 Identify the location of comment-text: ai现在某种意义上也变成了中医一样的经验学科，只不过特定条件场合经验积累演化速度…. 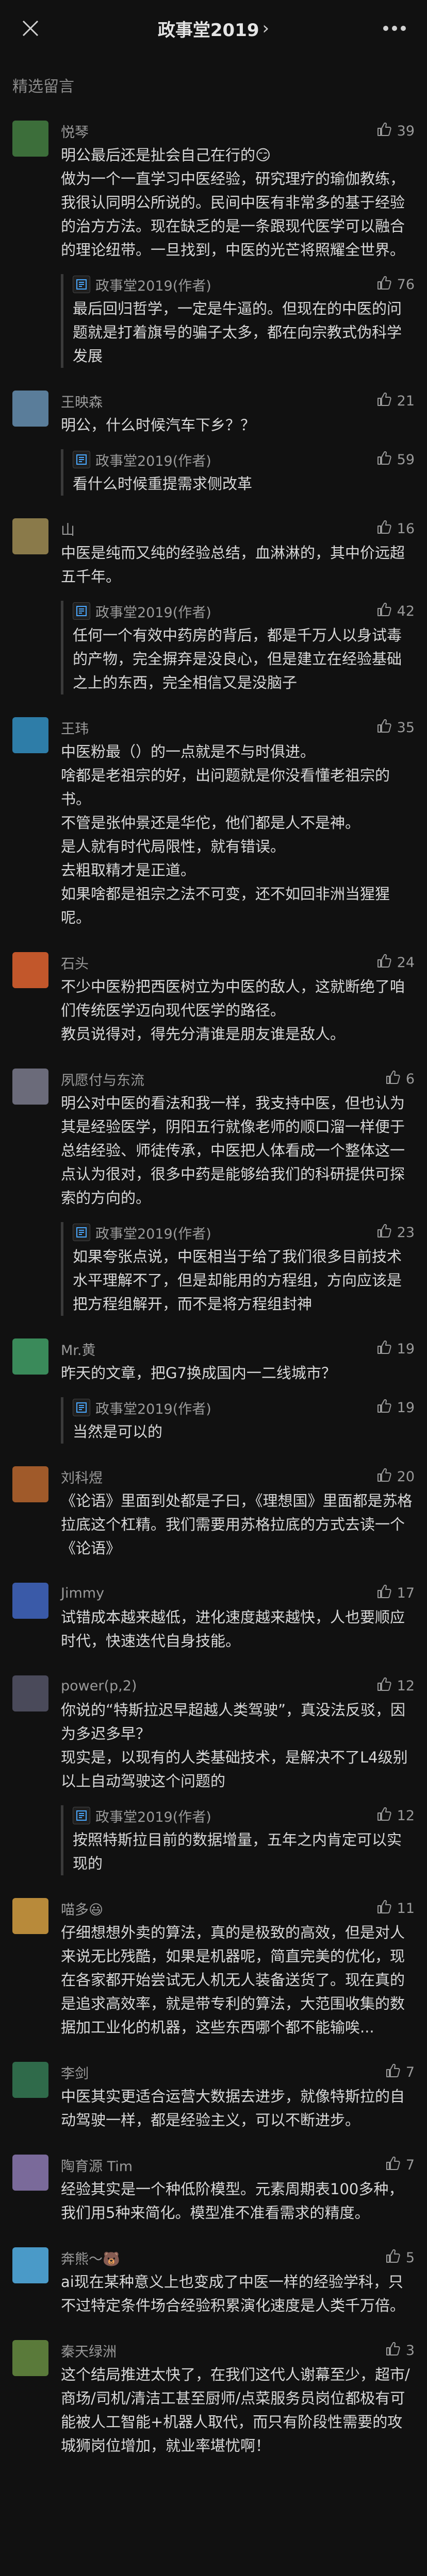
(233, 2293).